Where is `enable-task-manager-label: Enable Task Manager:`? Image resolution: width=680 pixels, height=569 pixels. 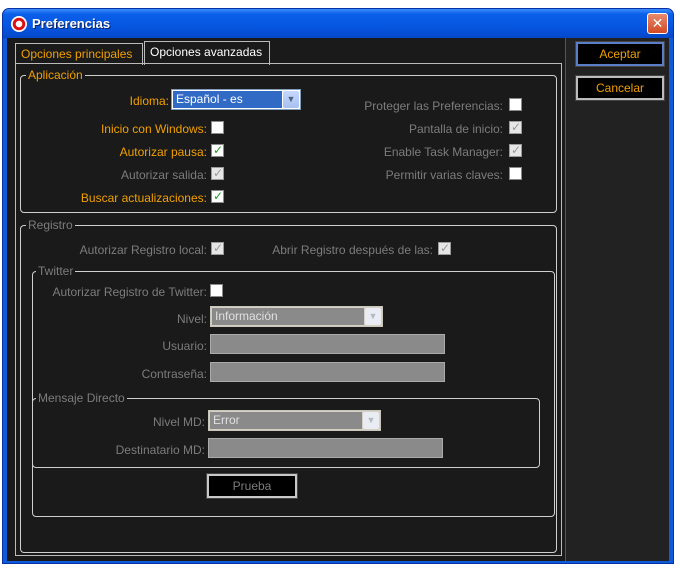
enable-task-manager-label: Enable Task Manager: is located at coordinates (443, 152).